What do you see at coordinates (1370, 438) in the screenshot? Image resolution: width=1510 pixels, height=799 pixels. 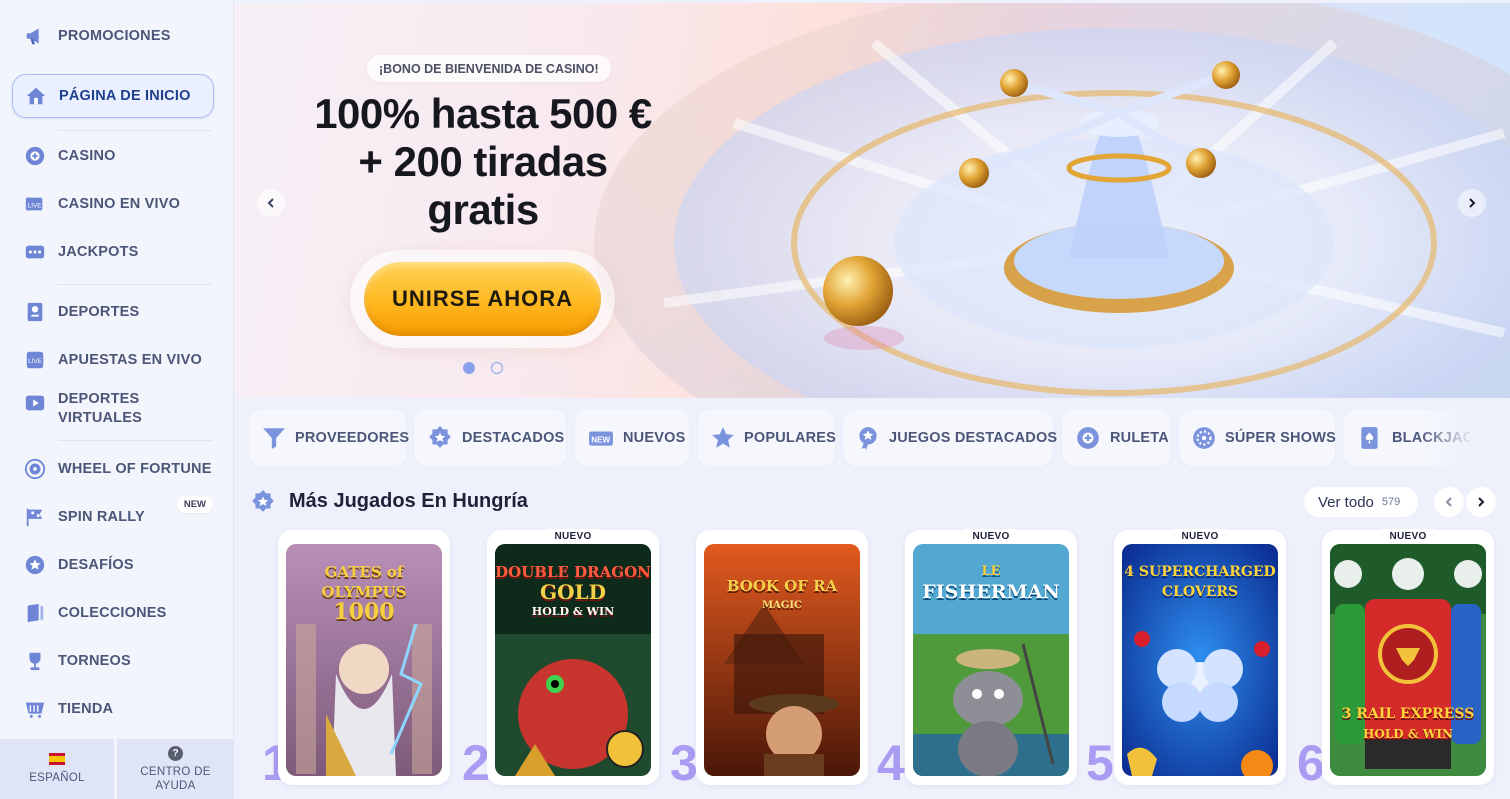 I see `card-icon` at bounding box center [1370, 438].